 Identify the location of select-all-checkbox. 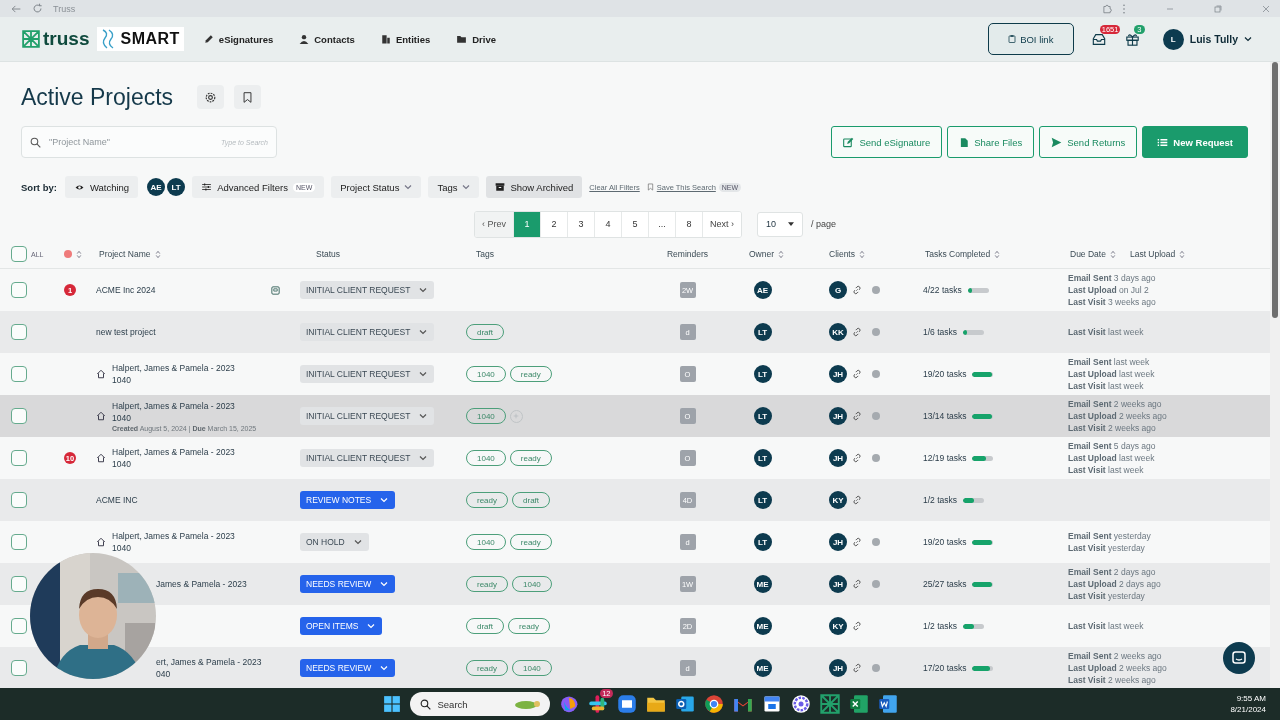
(19, 254).